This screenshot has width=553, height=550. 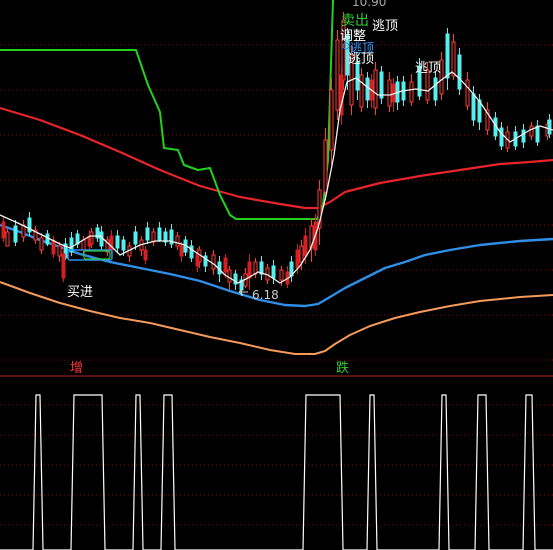 I want to click on buy-in-label: 买进, so click(x=80, y=292).